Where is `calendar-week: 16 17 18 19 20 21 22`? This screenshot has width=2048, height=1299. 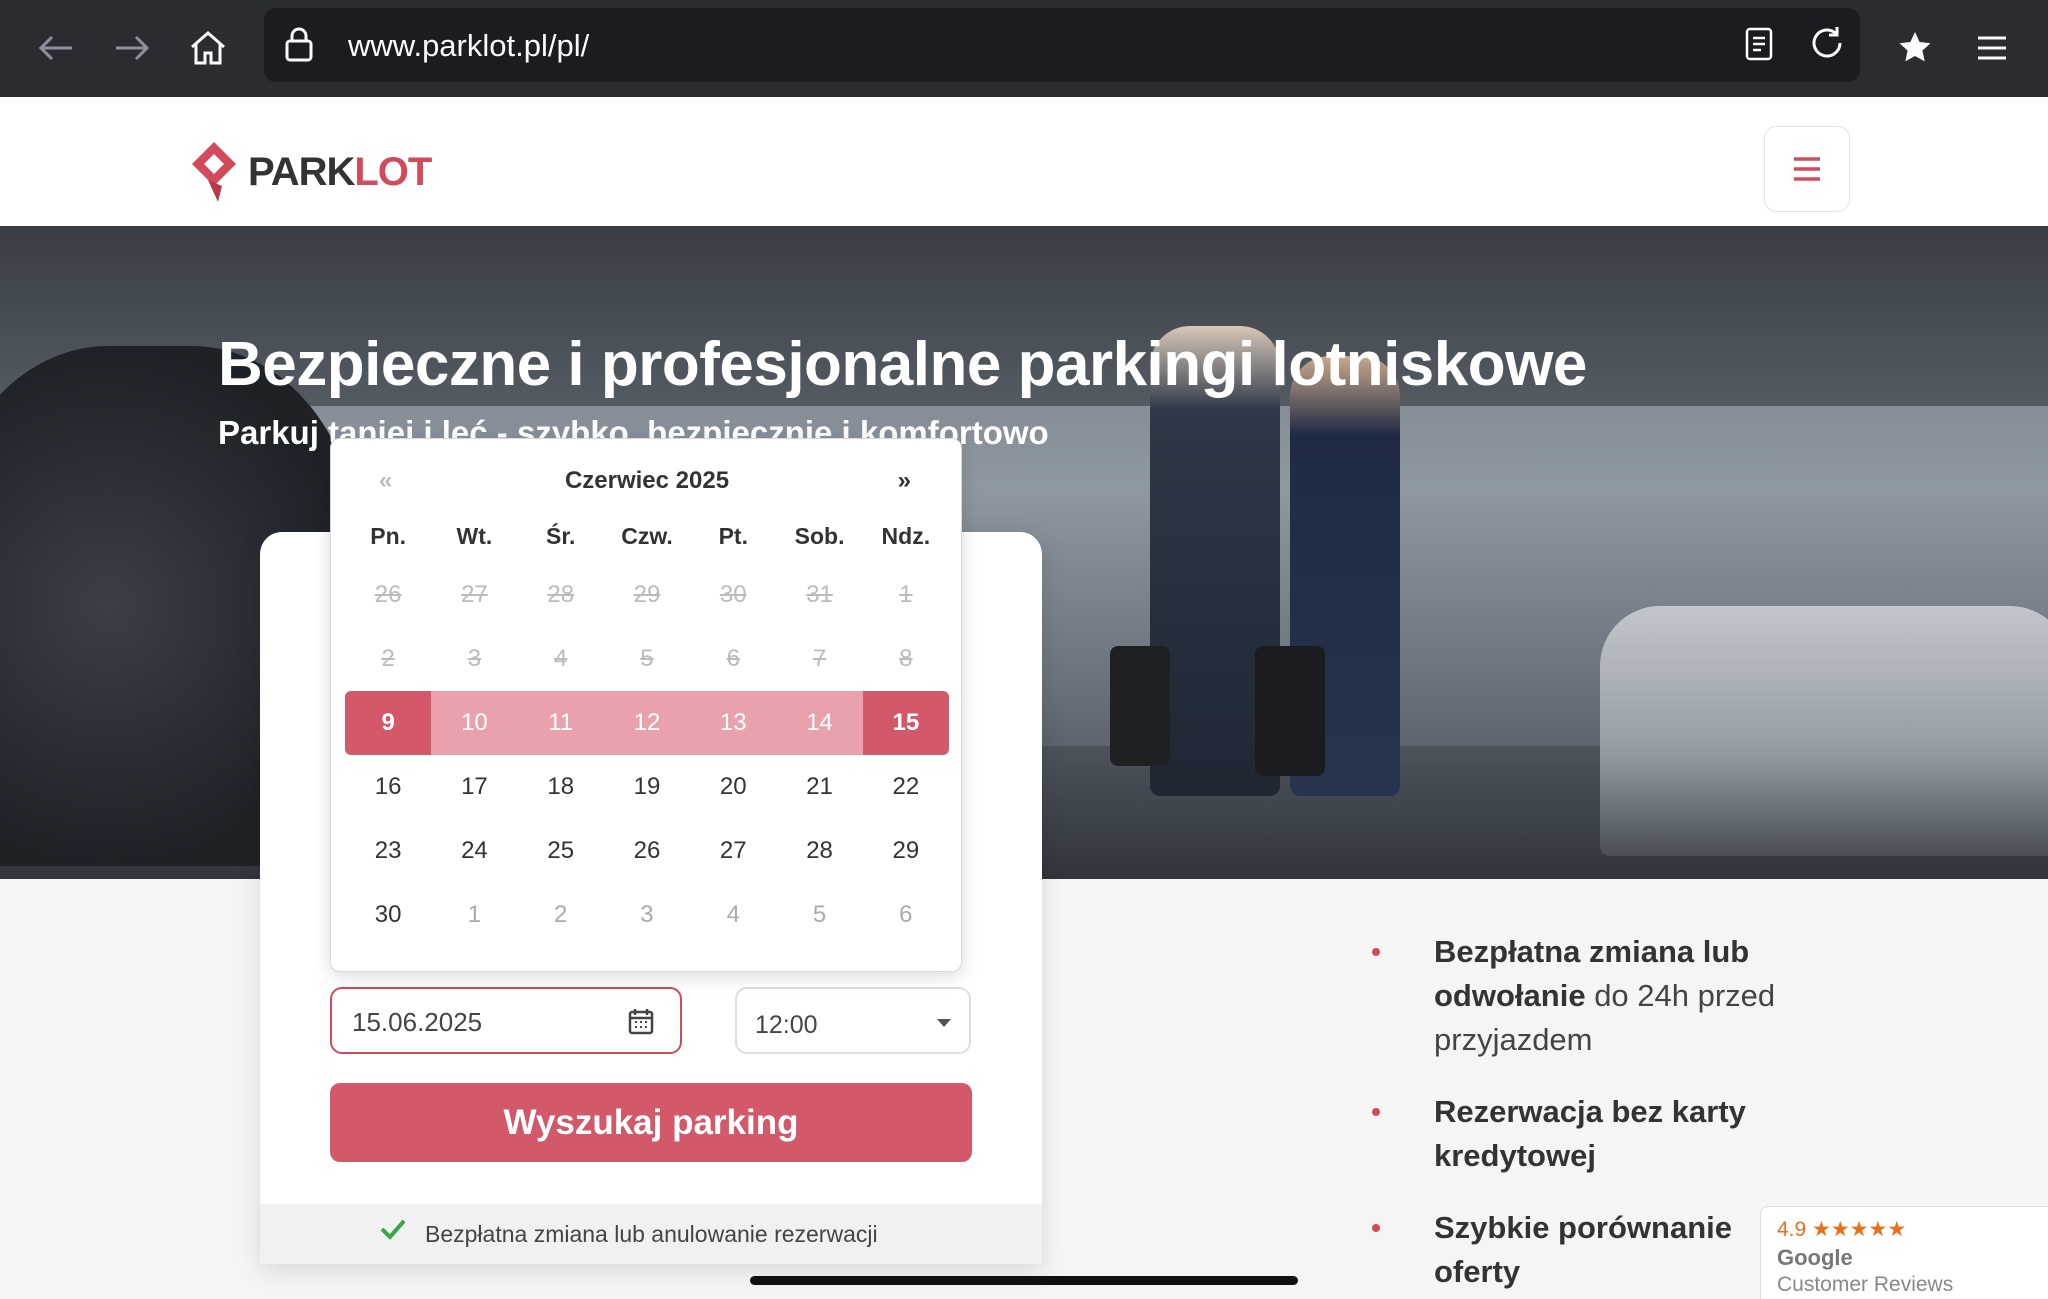 calendar-week: 16 17 18 19 20 21 22 is located at coordinates (647, 787).